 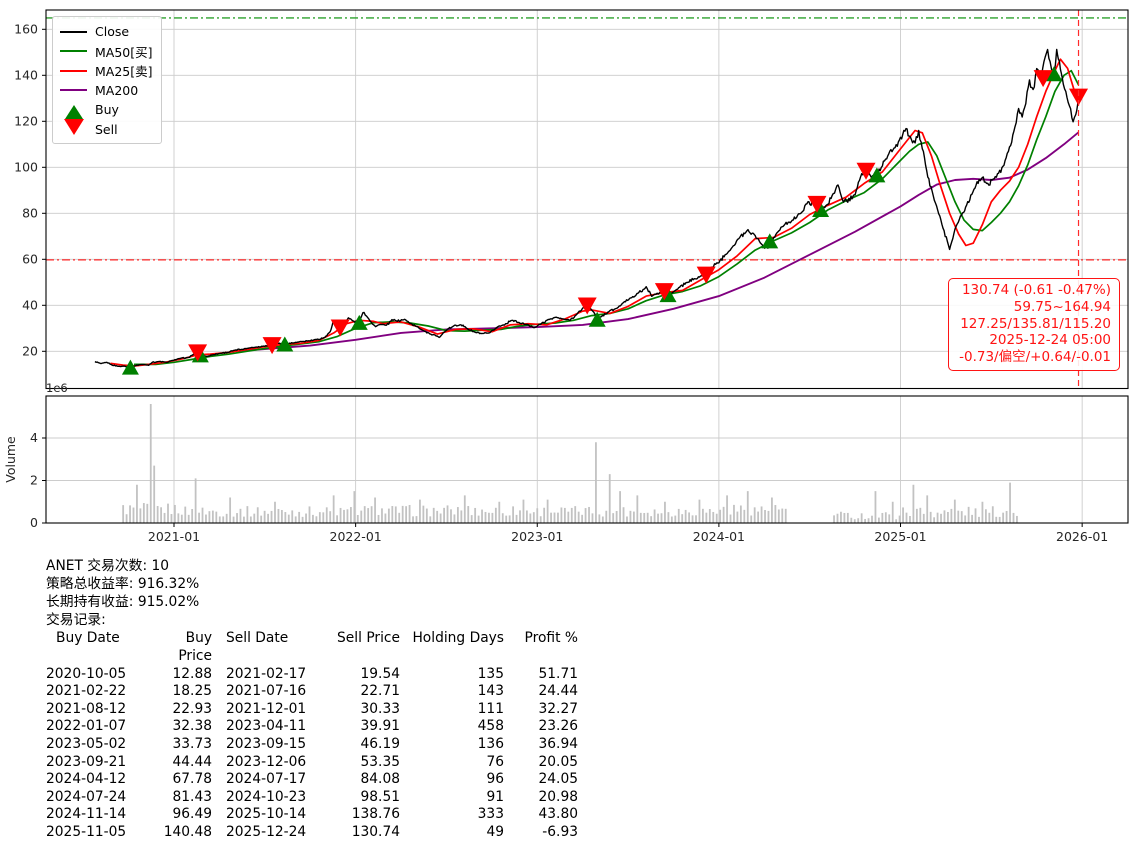 What do you see at coordinates (124, 52) in the screenshot?
I see `legend-label: MA50[买]` at bounding box center [124, 52].